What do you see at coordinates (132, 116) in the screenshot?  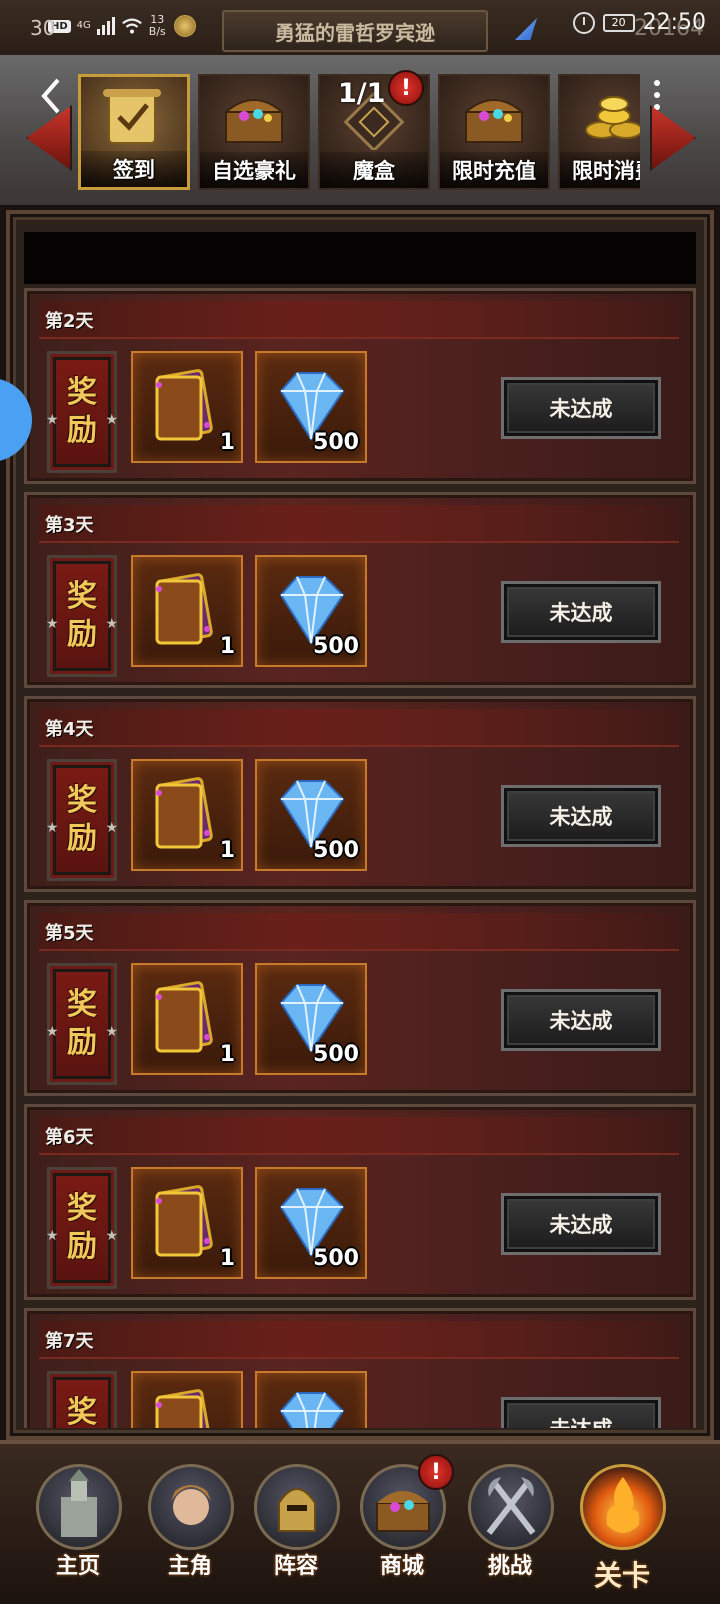 I see `scroll-icon` at bounding box center [132, 116].